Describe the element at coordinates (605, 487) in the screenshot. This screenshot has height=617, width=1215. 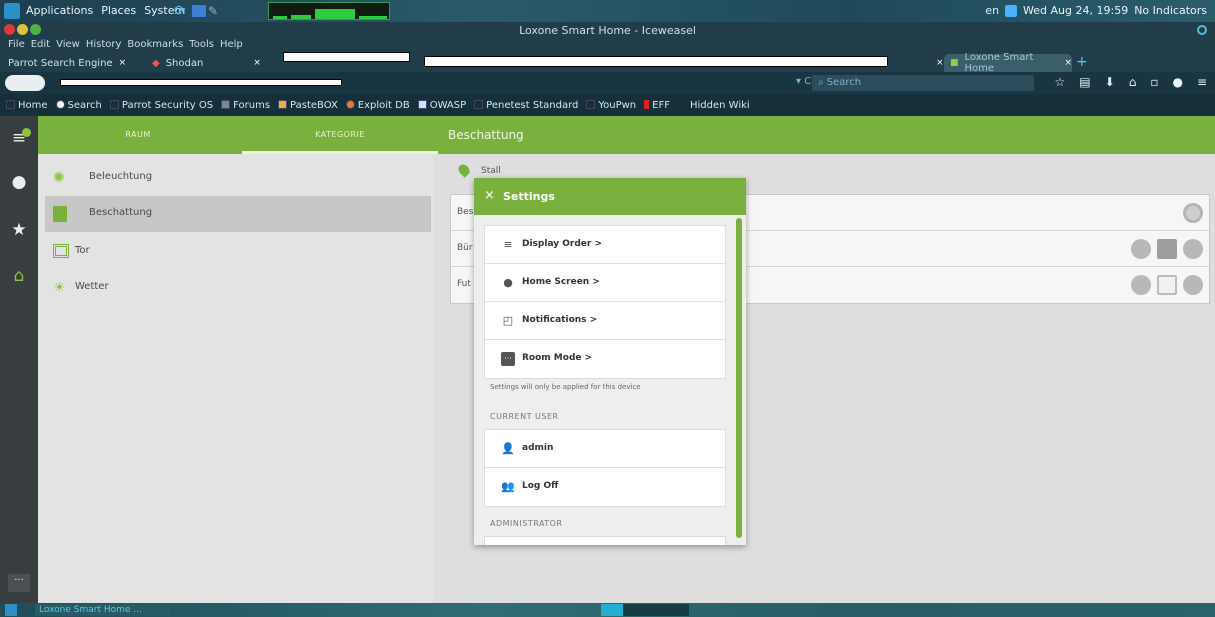
I see `log-off-button: 👥 Log Off` at that location.